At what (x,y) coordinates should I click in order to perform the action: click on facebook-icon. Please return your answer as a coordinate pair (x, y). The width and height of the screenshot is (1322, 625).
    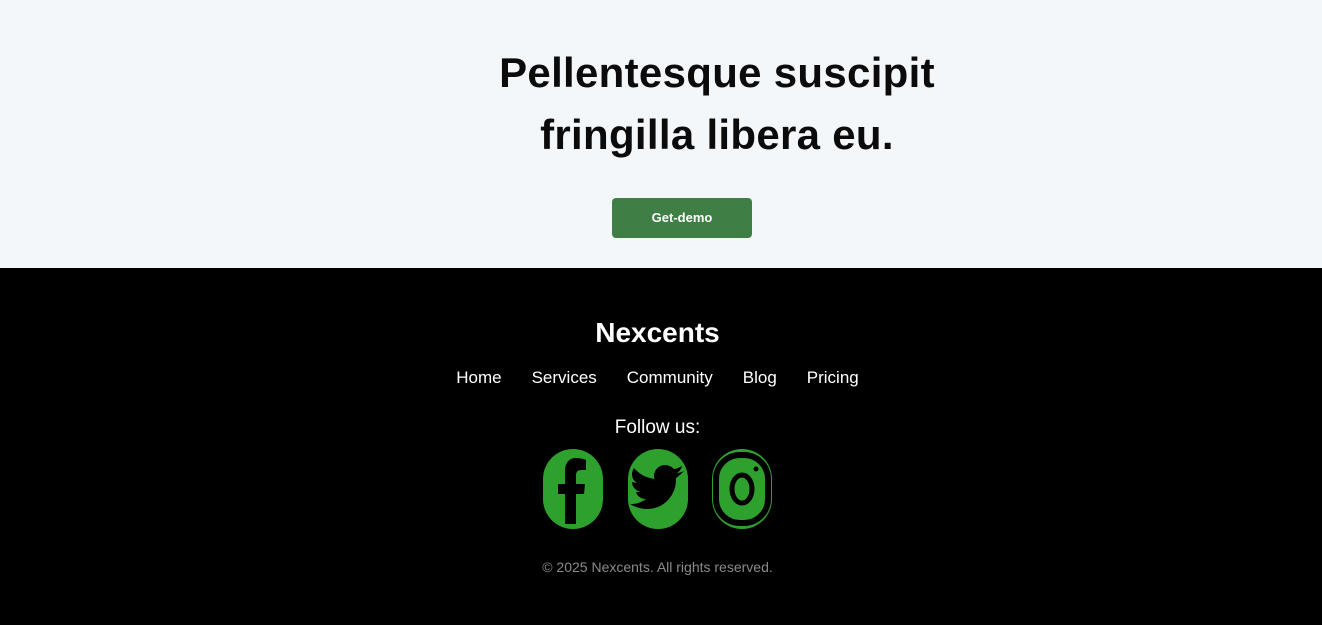
    Looking at the image, I should click on (572, 491).